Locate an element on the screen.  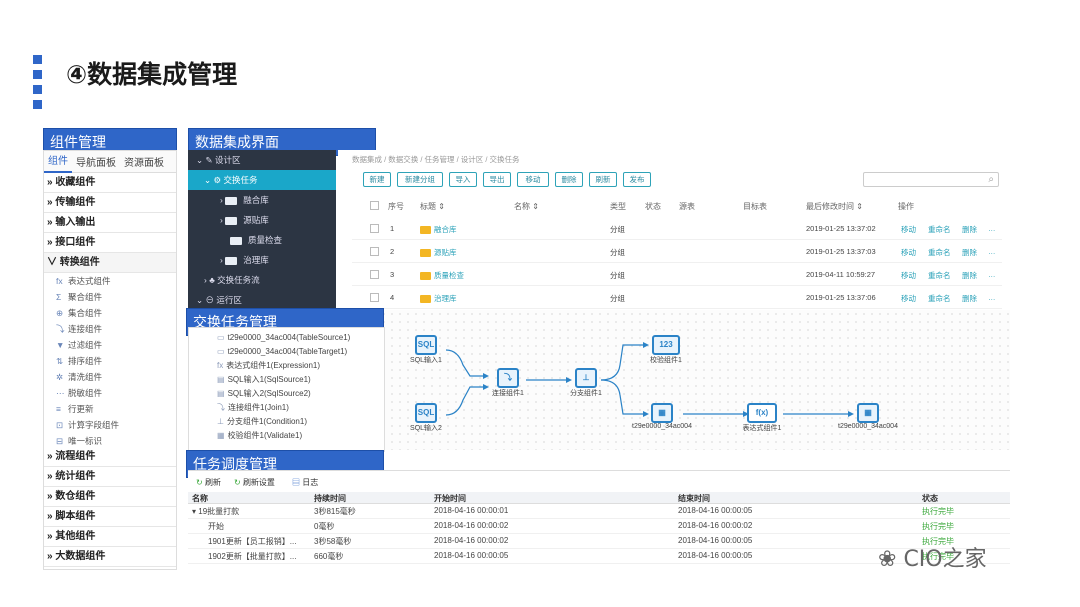
component-group: » 传输组件 is located at coordinates (110, 203).